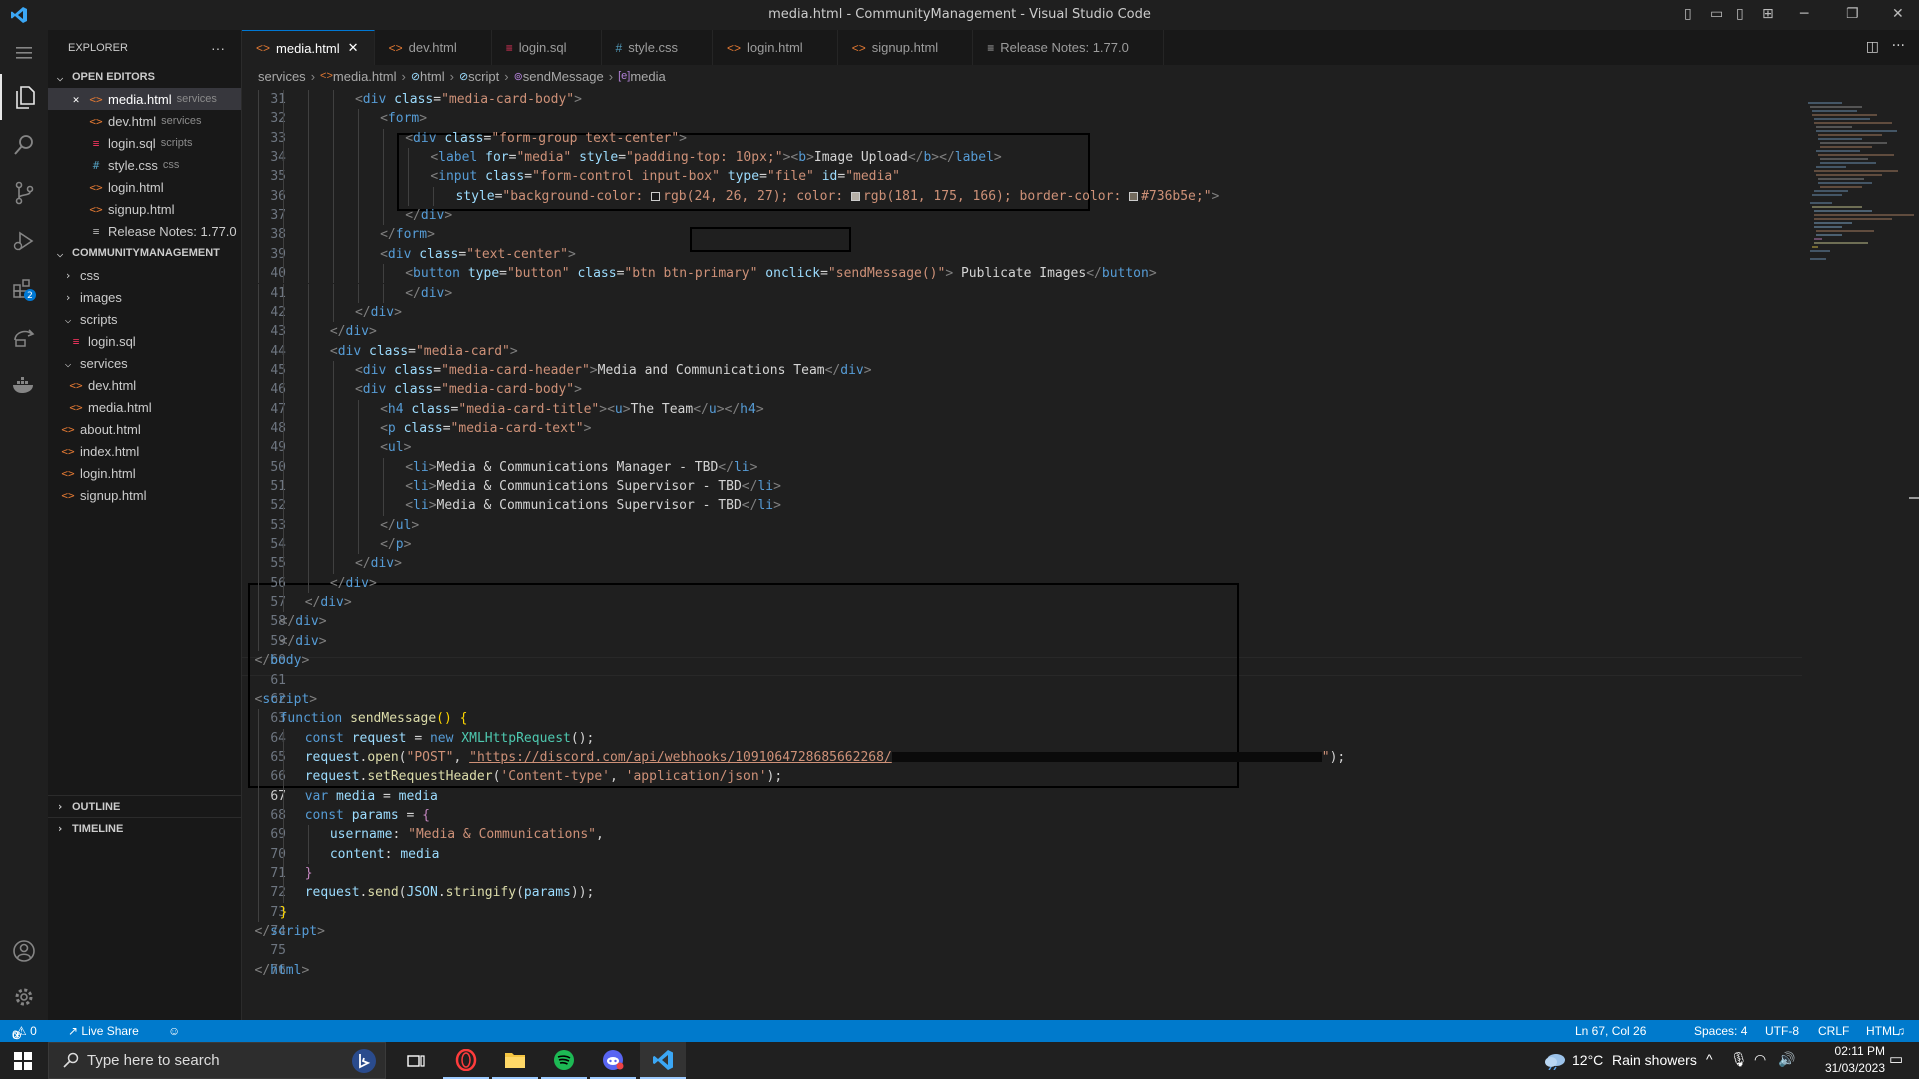 This screenshot has height=1079, width=1919. I want to click on encoding: UTF-8, so click(1782, 1031).